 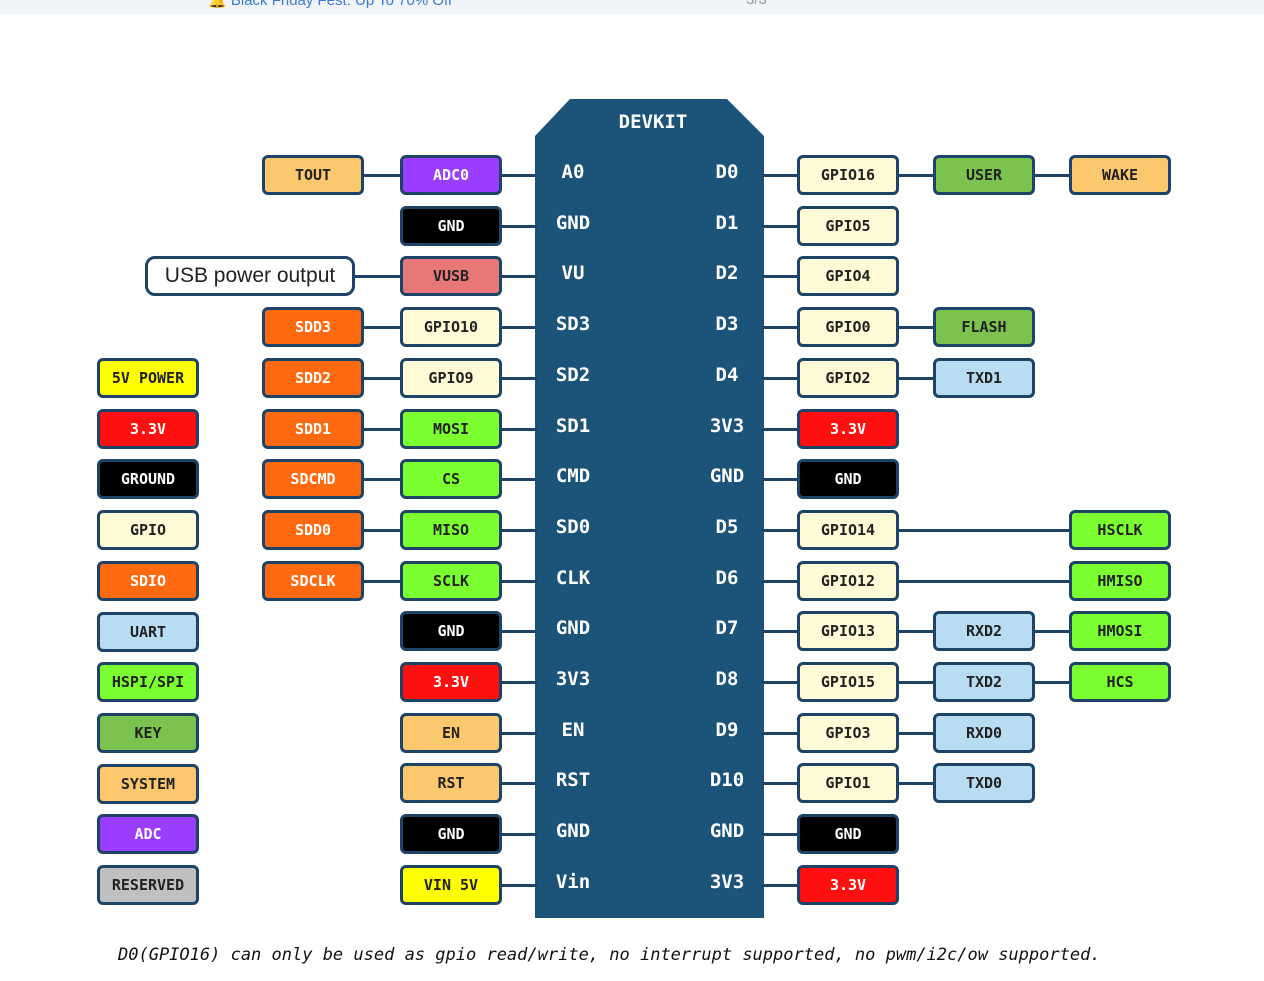 I want to click on pin-label-gpio1: GPIO1, so click(x=848, y=783).